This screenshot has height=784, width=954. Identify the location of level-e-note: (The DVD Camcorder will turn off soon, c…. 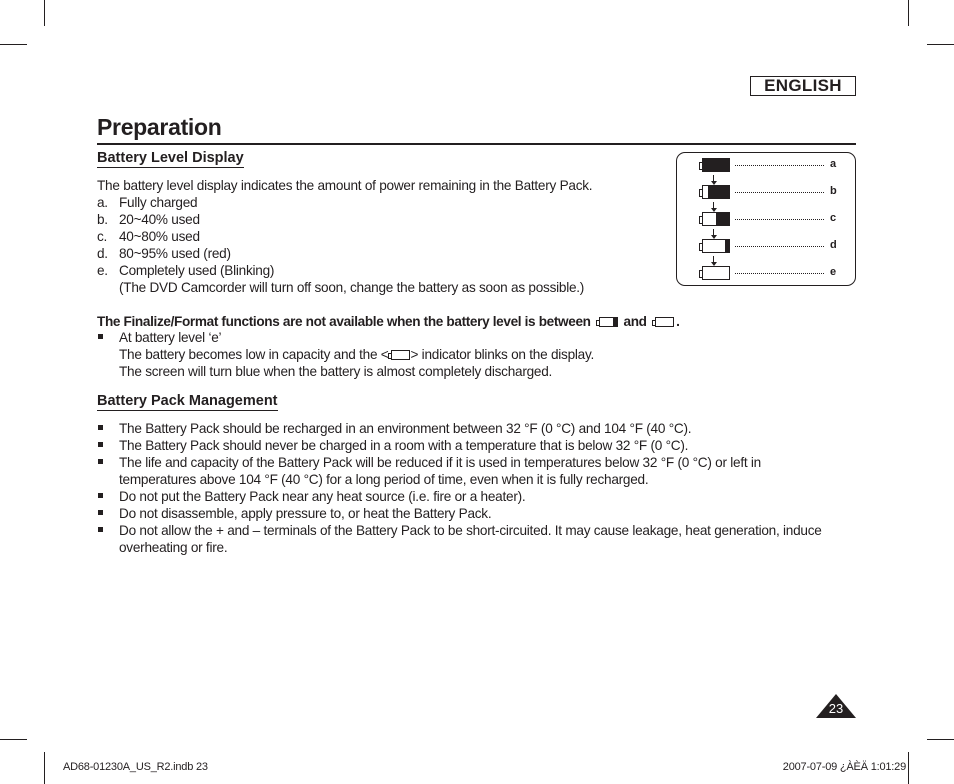
(352, 287).